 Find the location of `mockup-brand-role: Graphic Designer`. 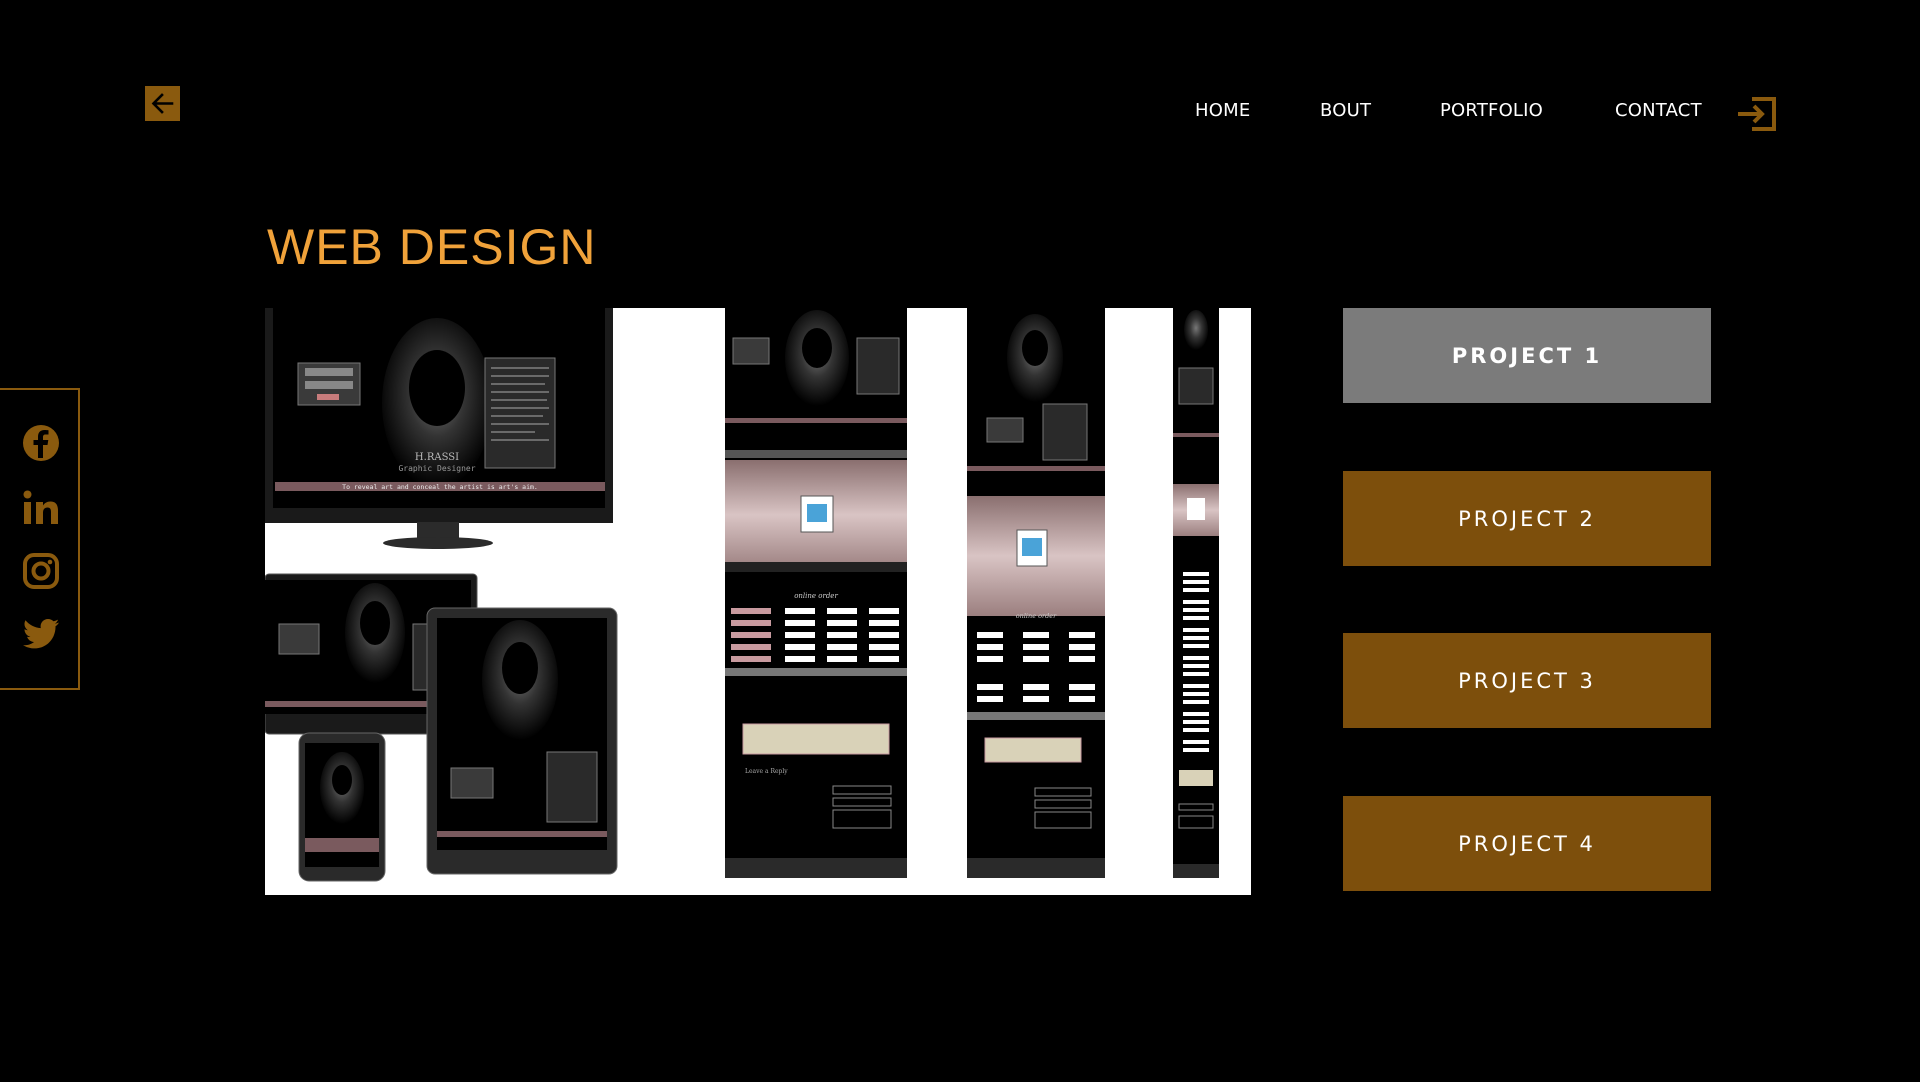

mockup-brand-role: Graphic Designer is located at coordinates (436, 468).